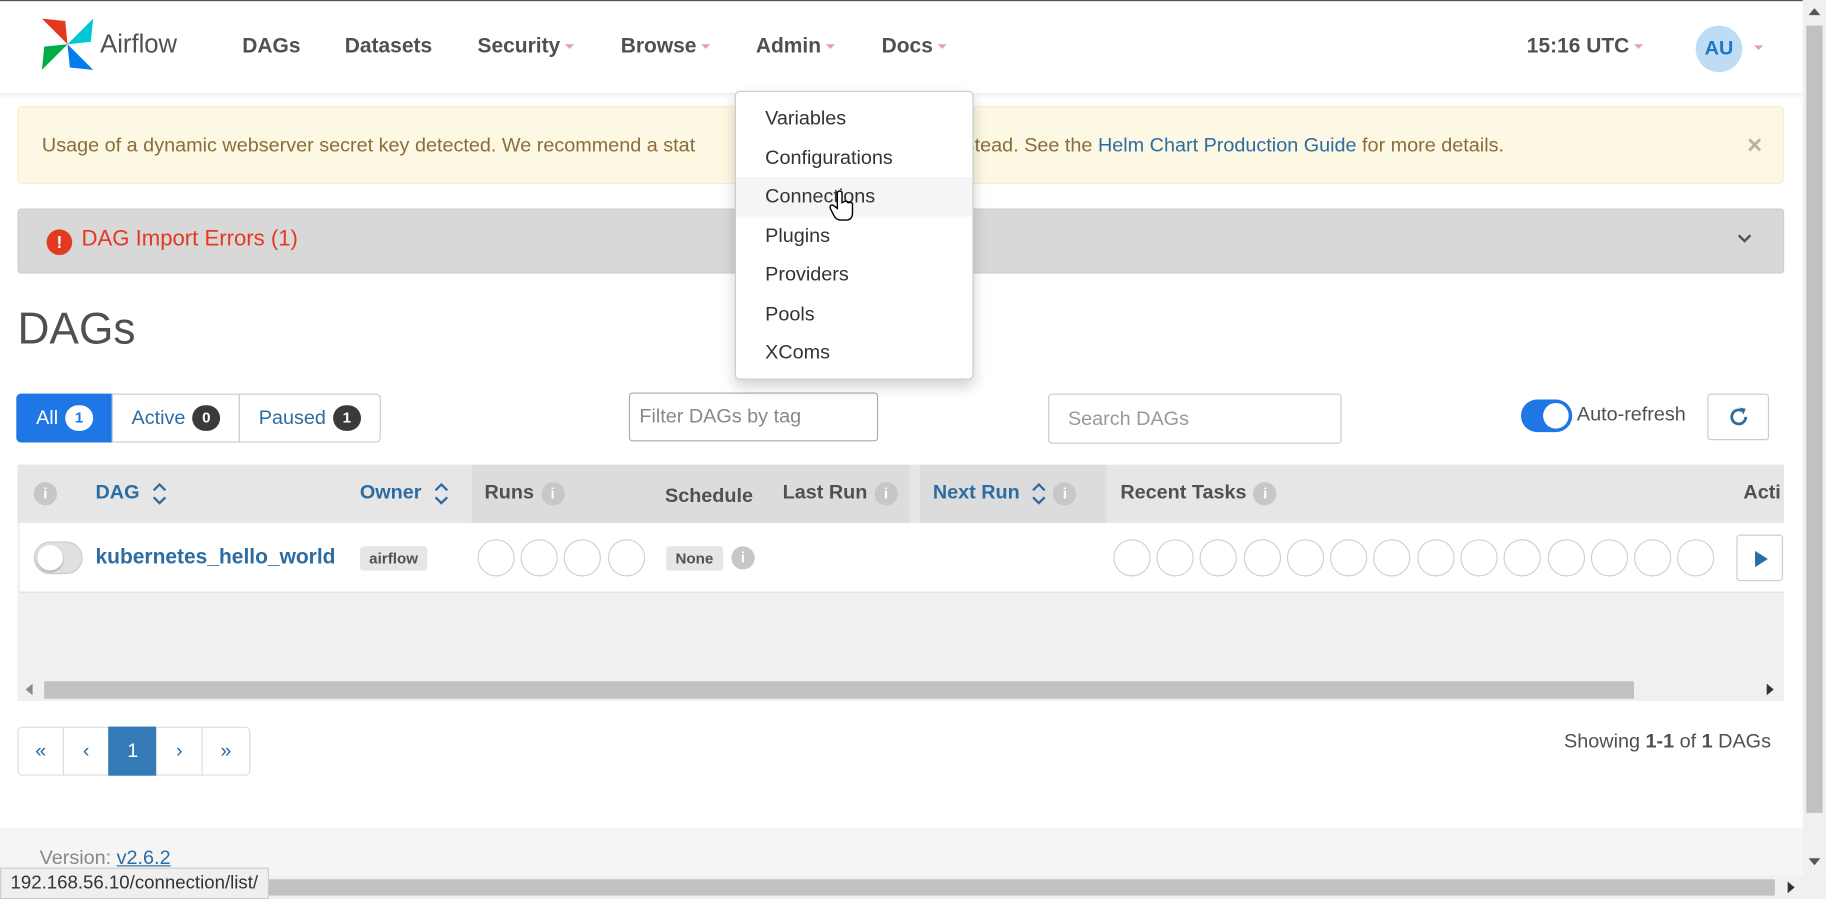  I want to click on table-horizontal-scrollbar, so click(901, 689).